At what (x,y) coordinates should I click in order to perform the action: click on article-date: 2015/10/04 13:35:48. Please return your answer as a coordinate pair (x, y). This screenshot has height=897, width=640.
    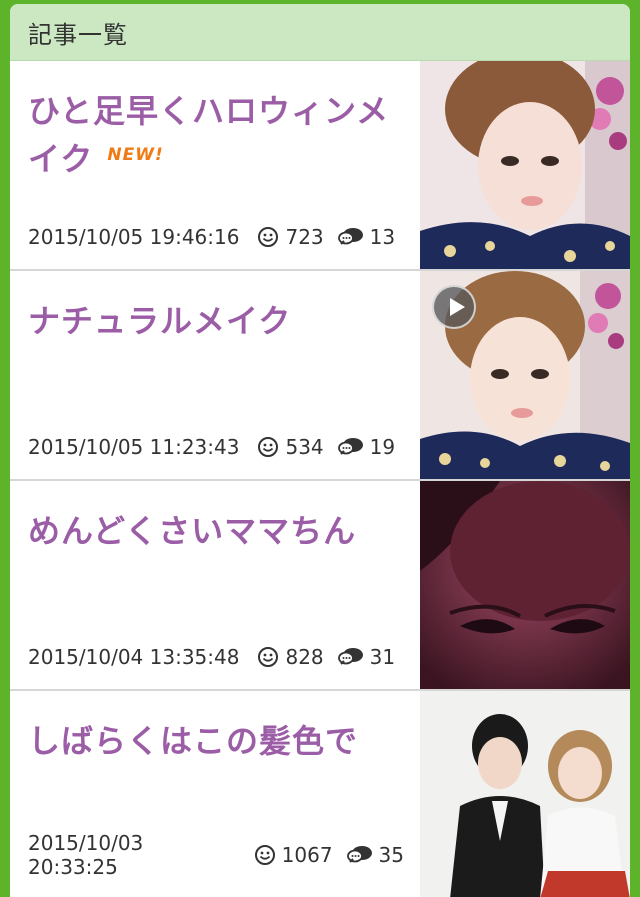
    Looking at the image, I should click on (134, 657).